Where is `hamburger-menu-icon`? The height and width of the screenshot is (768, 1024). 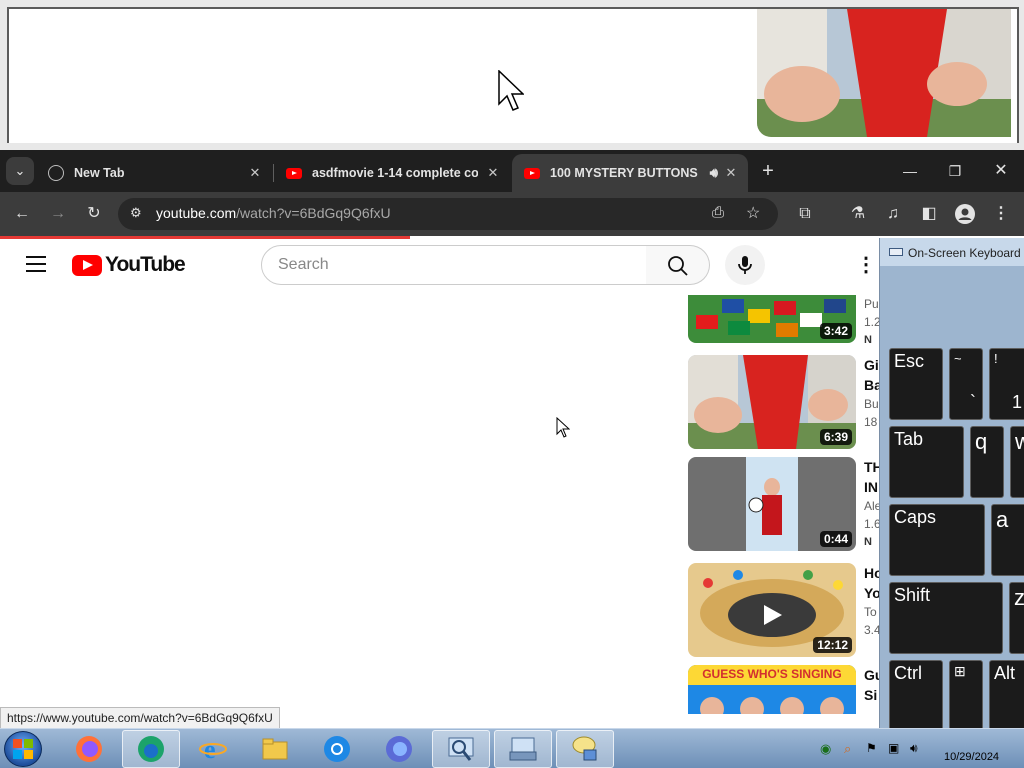
hamburger-menu-icon is located at coordinates (36, 264).